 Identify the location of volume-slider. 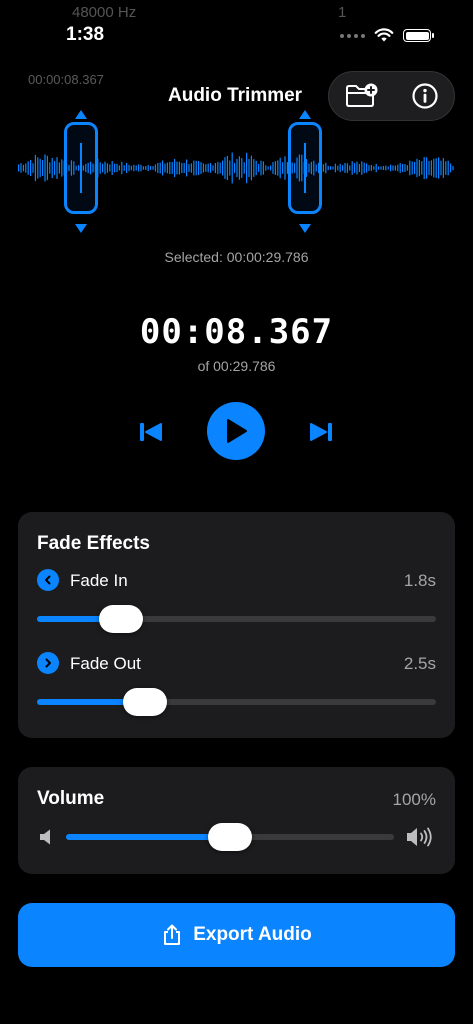
(230, 837).